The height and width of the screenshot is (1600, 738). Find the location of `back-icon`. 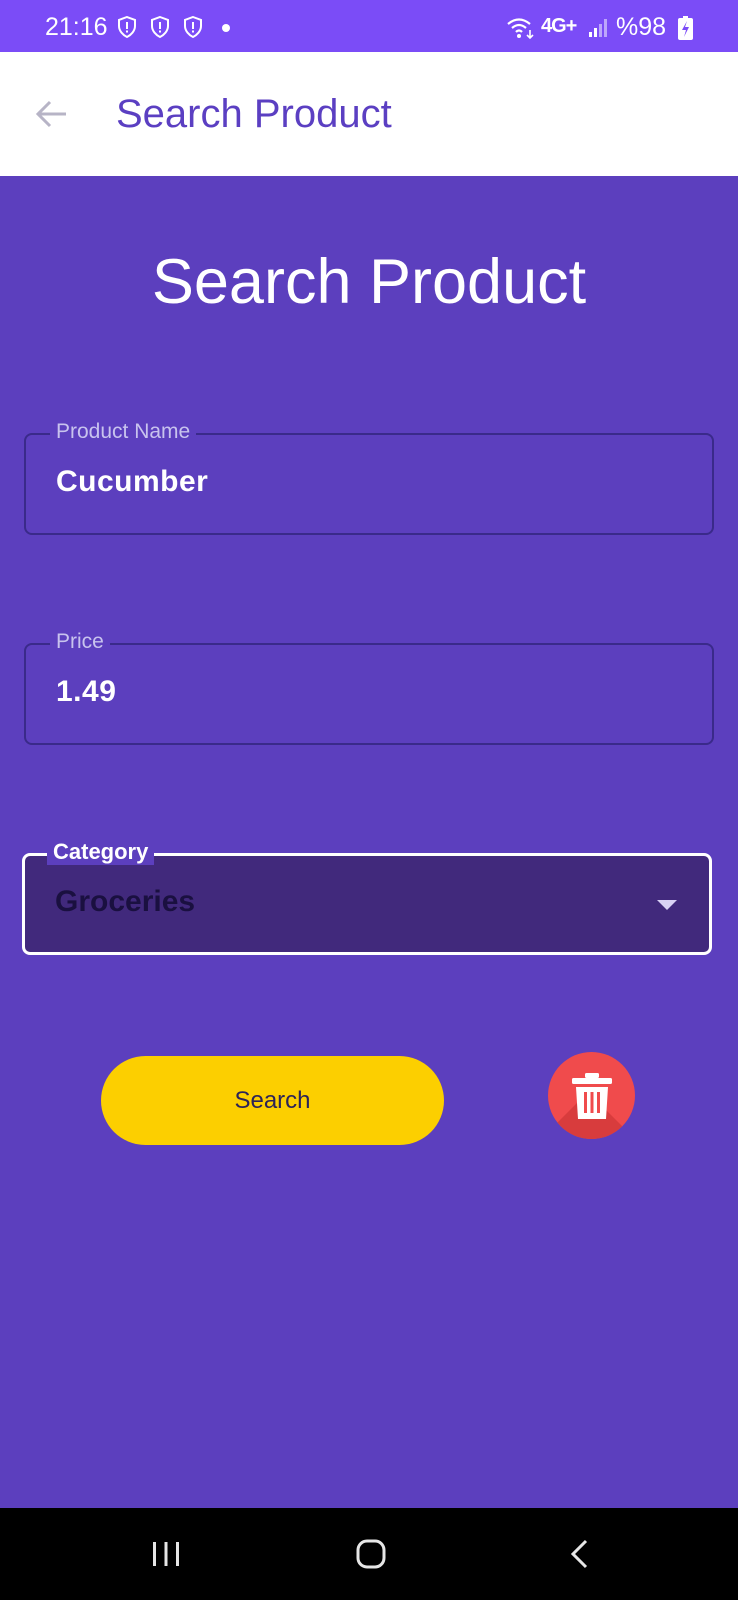

back-icon is located at coordinates (579, 1554).